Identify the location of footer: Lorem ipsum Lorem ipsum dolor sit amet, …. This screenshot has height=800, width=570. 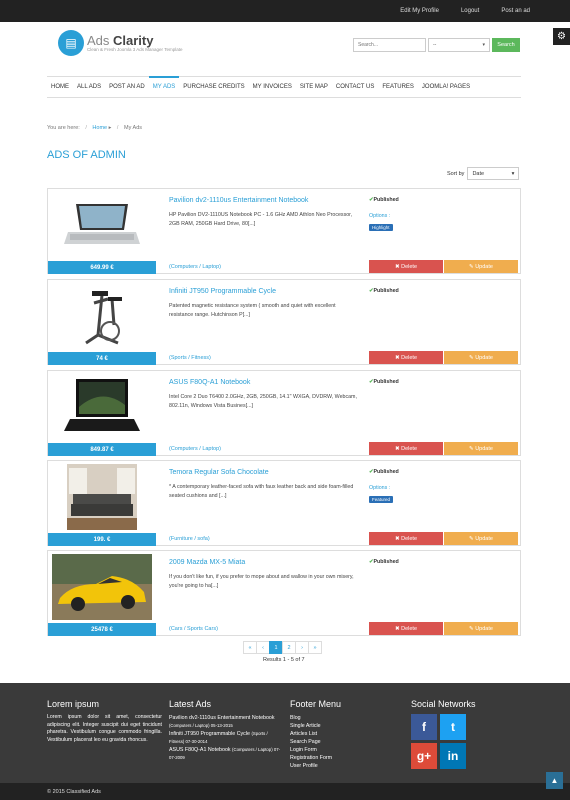
(285, 733).